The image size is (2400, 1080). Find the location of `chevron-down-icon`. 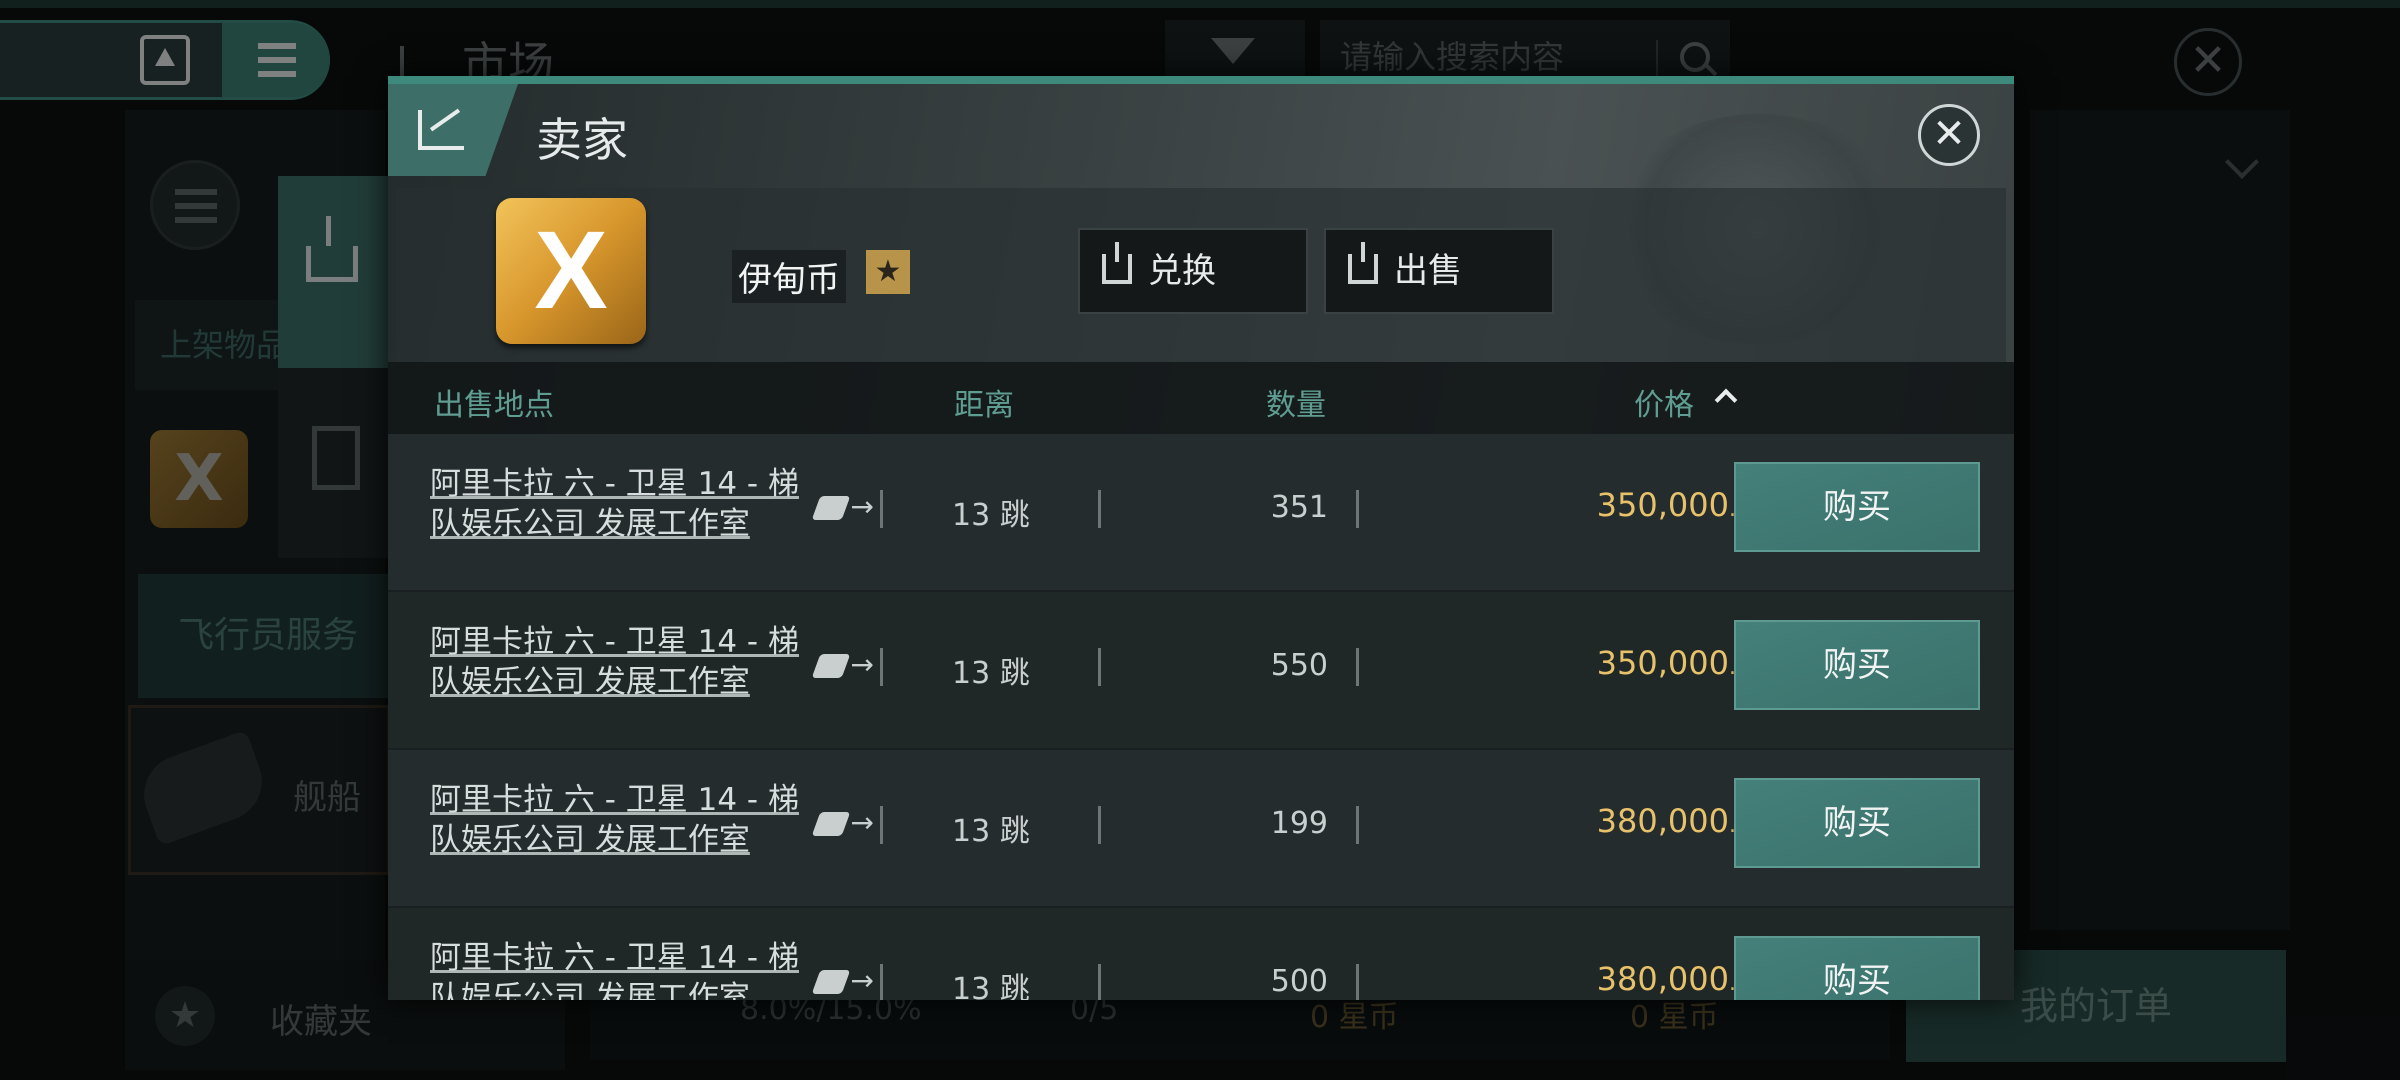

chevron-down-icon is located at coordinates (2242, 162).